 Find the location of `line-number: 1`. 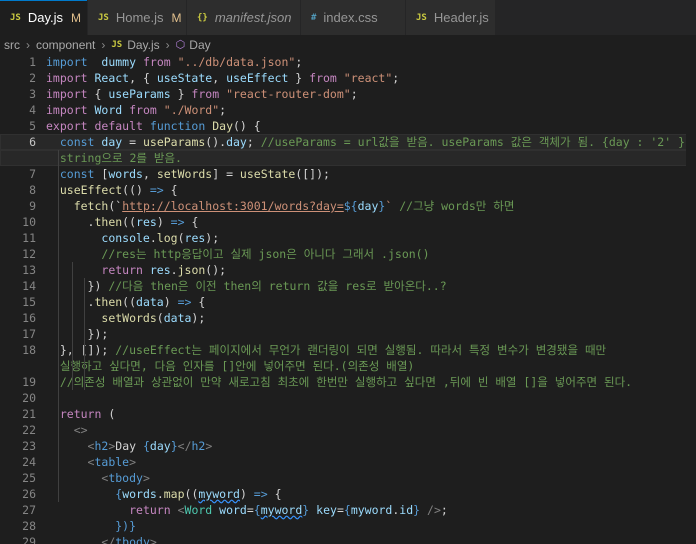

line-number: 1 is located at coordinates (32, 62).